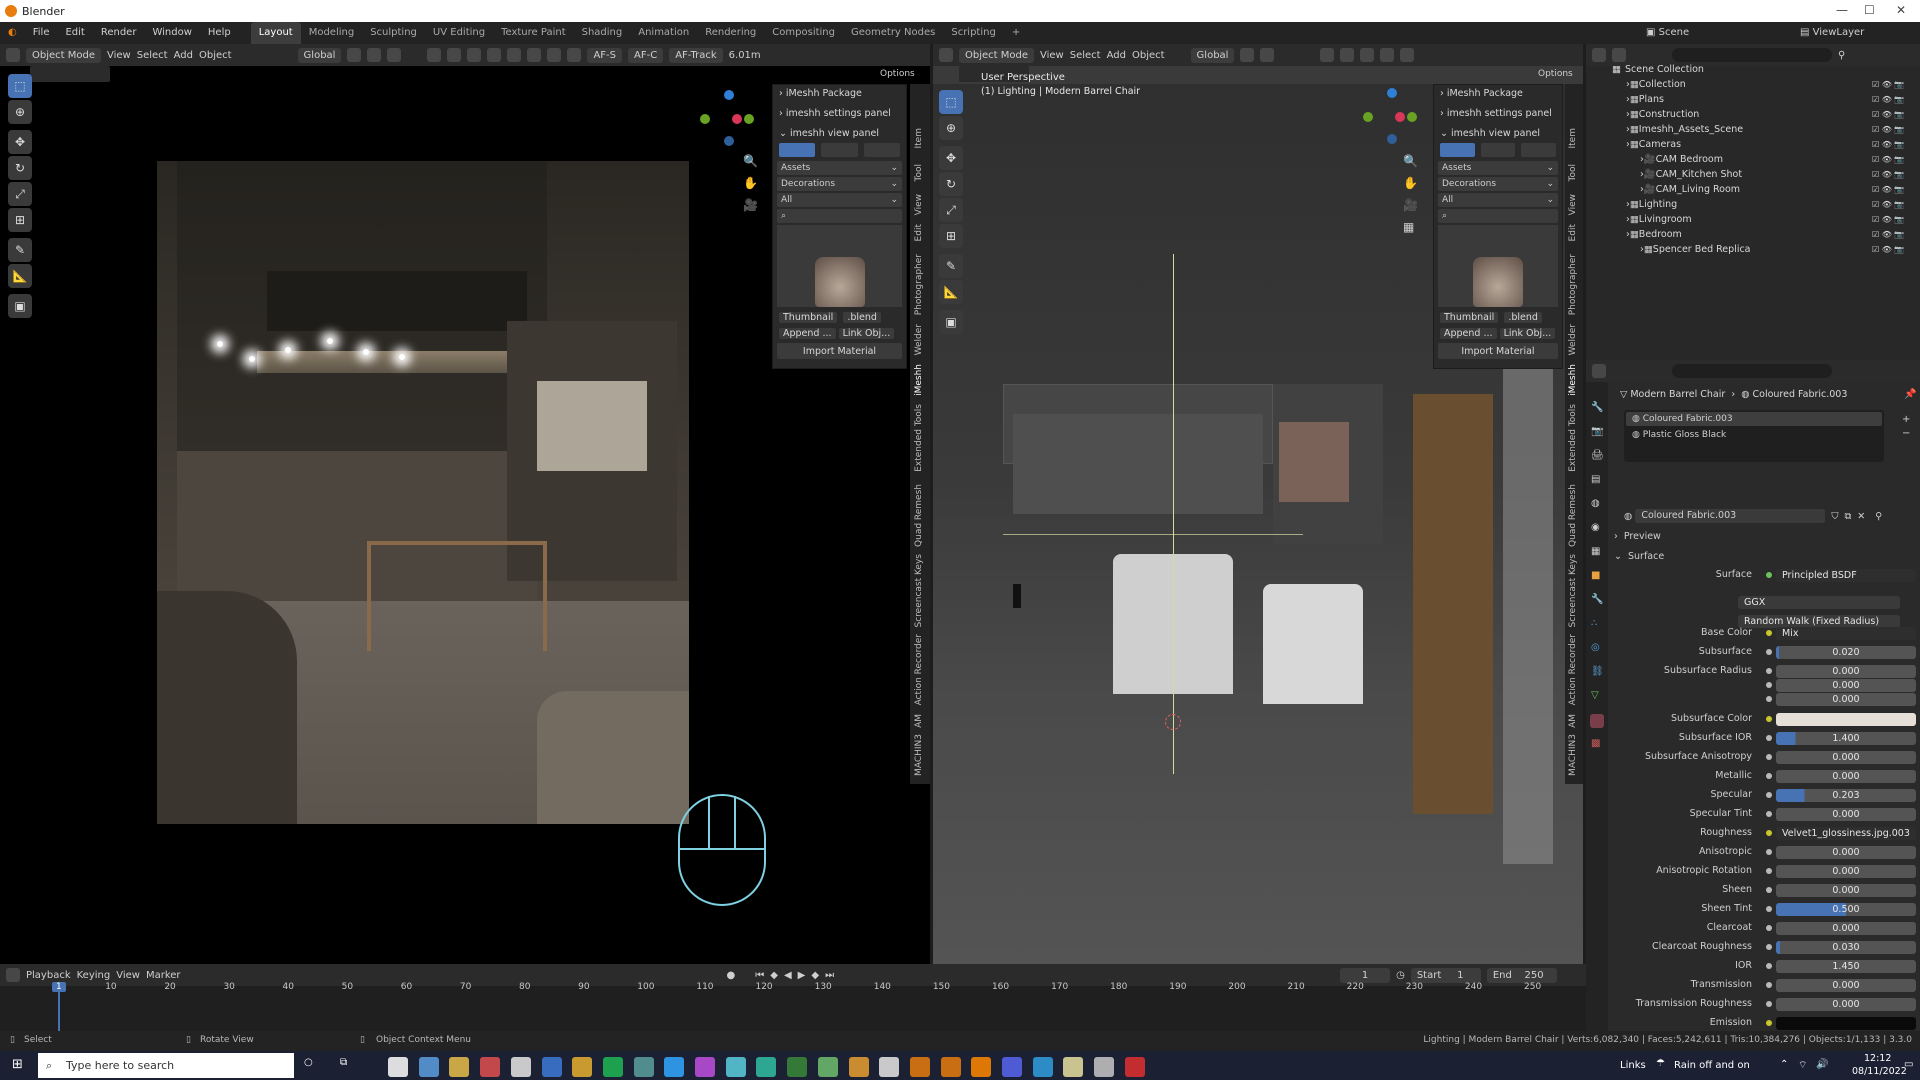 The image size is (1920, 1080). What do you see at coordinates (1822, 1064) in the screenshot?
I see `volume-icon: 🔊` at bounding box center [1822, 1064].